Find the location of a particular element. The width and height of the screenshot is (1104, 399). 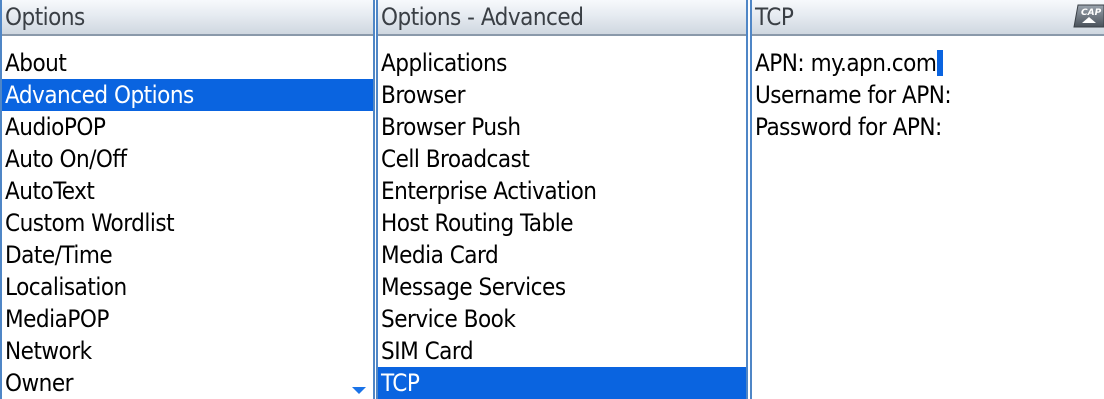

list-item-browser-push: Browser Push is located at coordinates (562, 127).